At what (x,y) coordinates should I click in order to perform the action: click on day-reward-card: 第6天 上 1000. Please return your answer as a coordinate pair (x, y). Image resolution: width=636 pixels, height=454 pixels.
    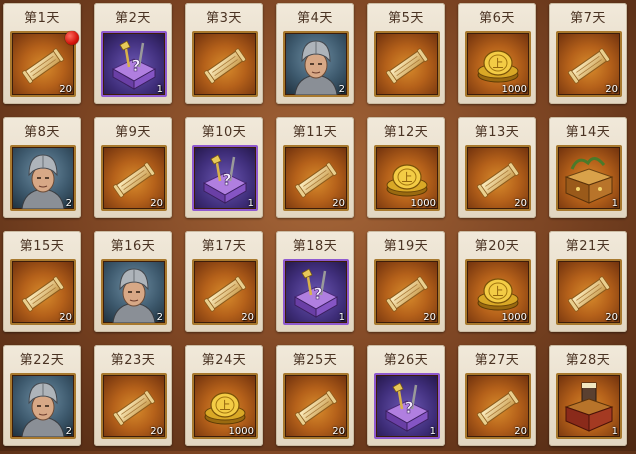
    Looking at the image, I should click on (497, 53).